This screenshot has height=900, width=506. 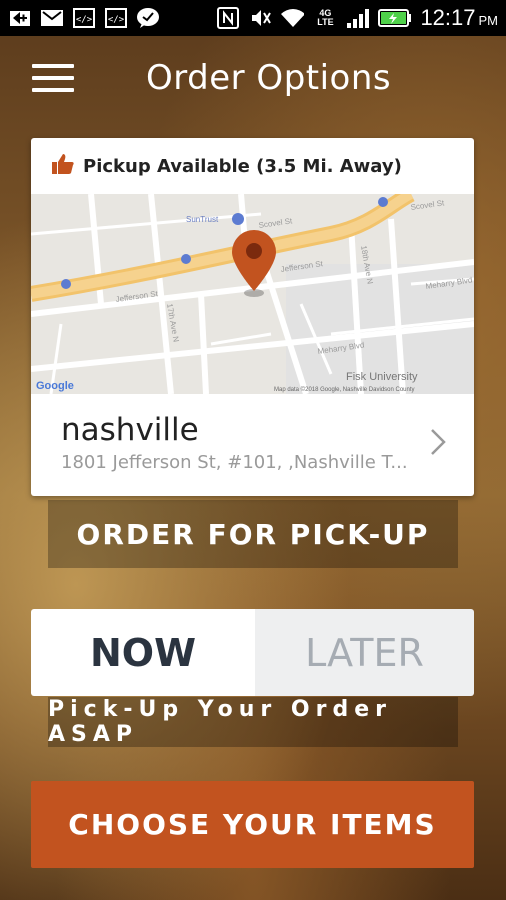 What do you see at coordinates (252, 824) in the screenshot?
I see `choose-your-items-button: CHOOSE YOUR ITEMS` at bounding box center [252, 824].